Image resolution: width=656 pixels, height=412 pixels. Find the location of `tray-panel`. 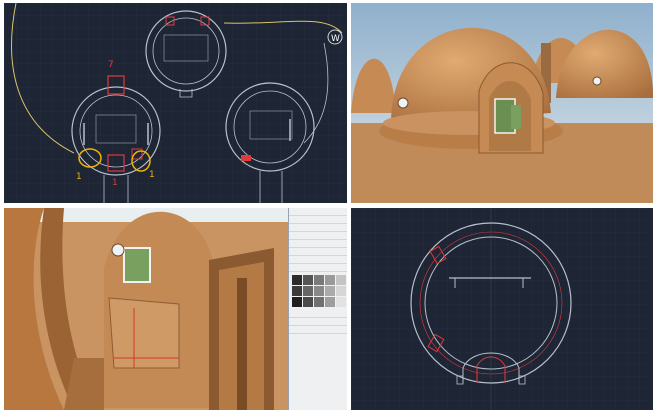

tray-panel is located at coordinates (317, 309).